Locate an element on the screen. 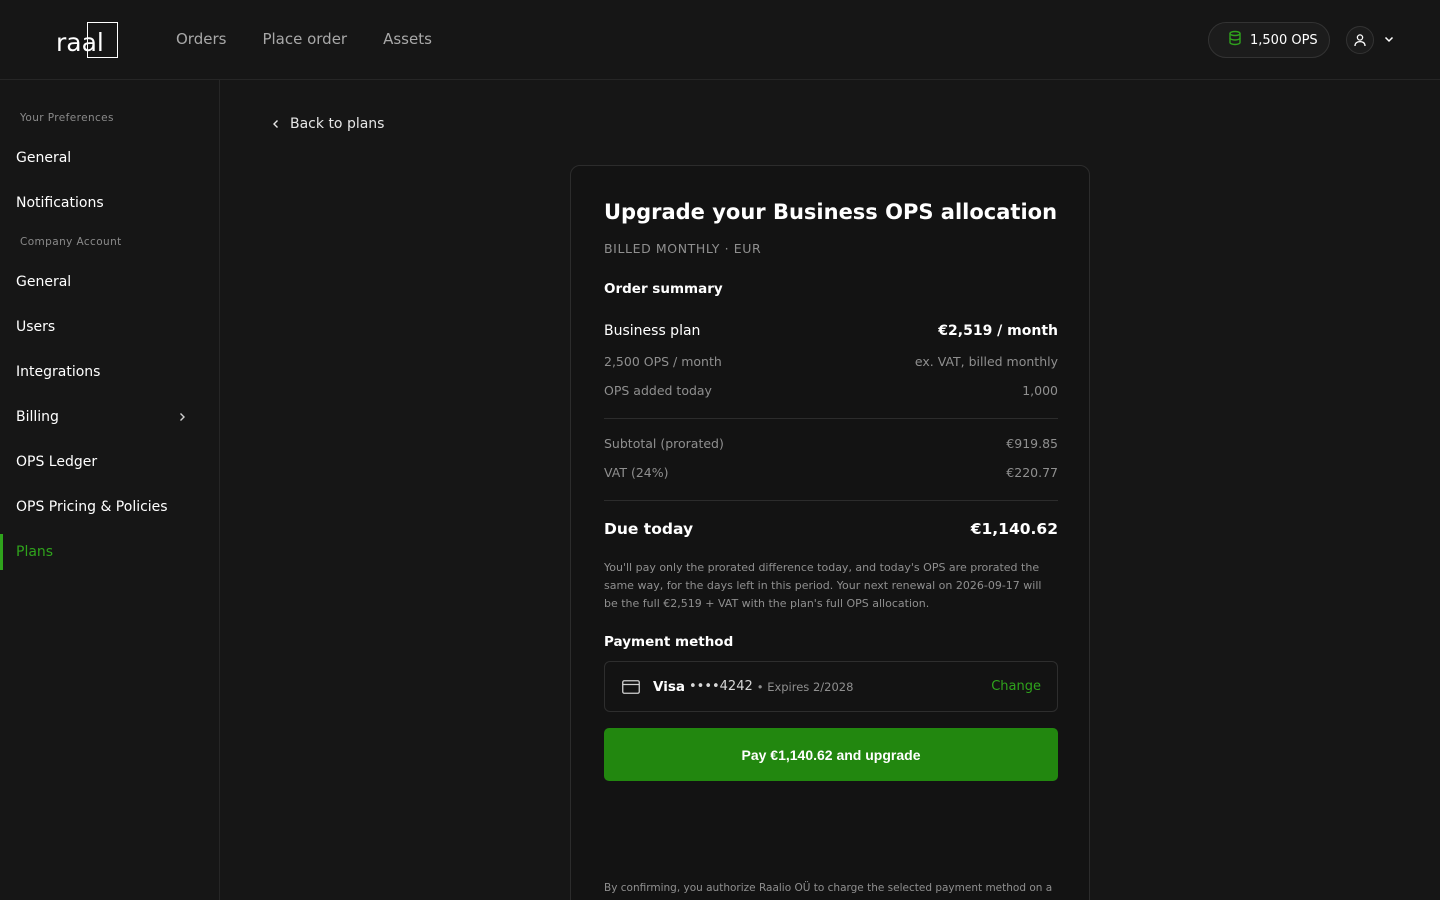 The image size is (1440, 900). sidebar-item-notifications: Notifications is located at coordinates (109, 203).